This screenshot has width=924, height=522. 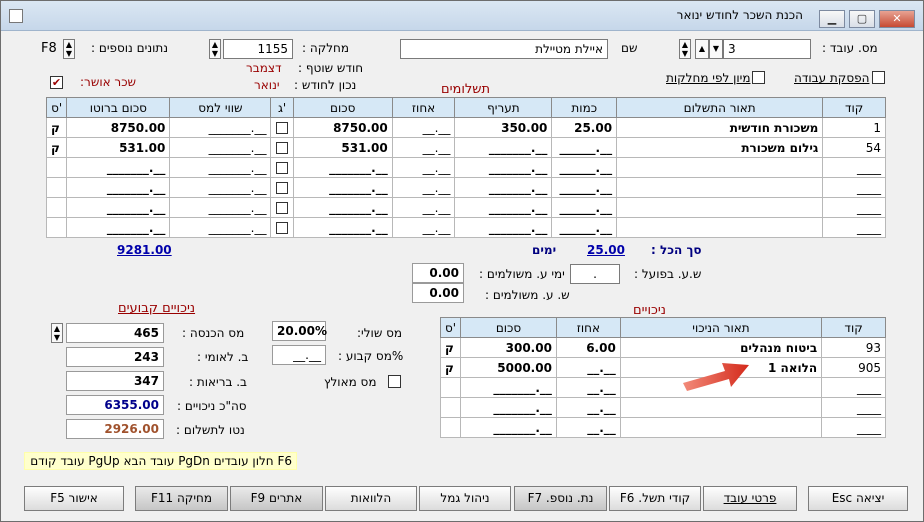 I want to click on prev-employee-arrow-icon: ▲, so click(x=702, y=49).